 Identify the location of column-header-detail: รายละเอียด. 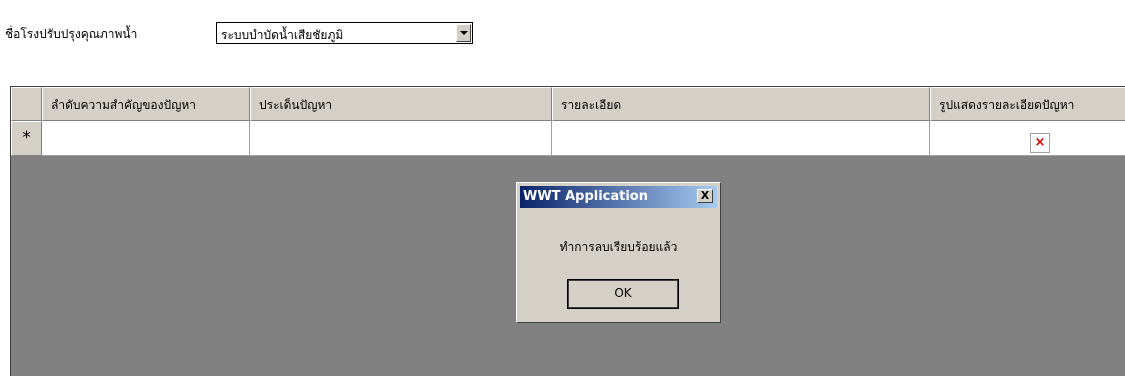
(741, 104).